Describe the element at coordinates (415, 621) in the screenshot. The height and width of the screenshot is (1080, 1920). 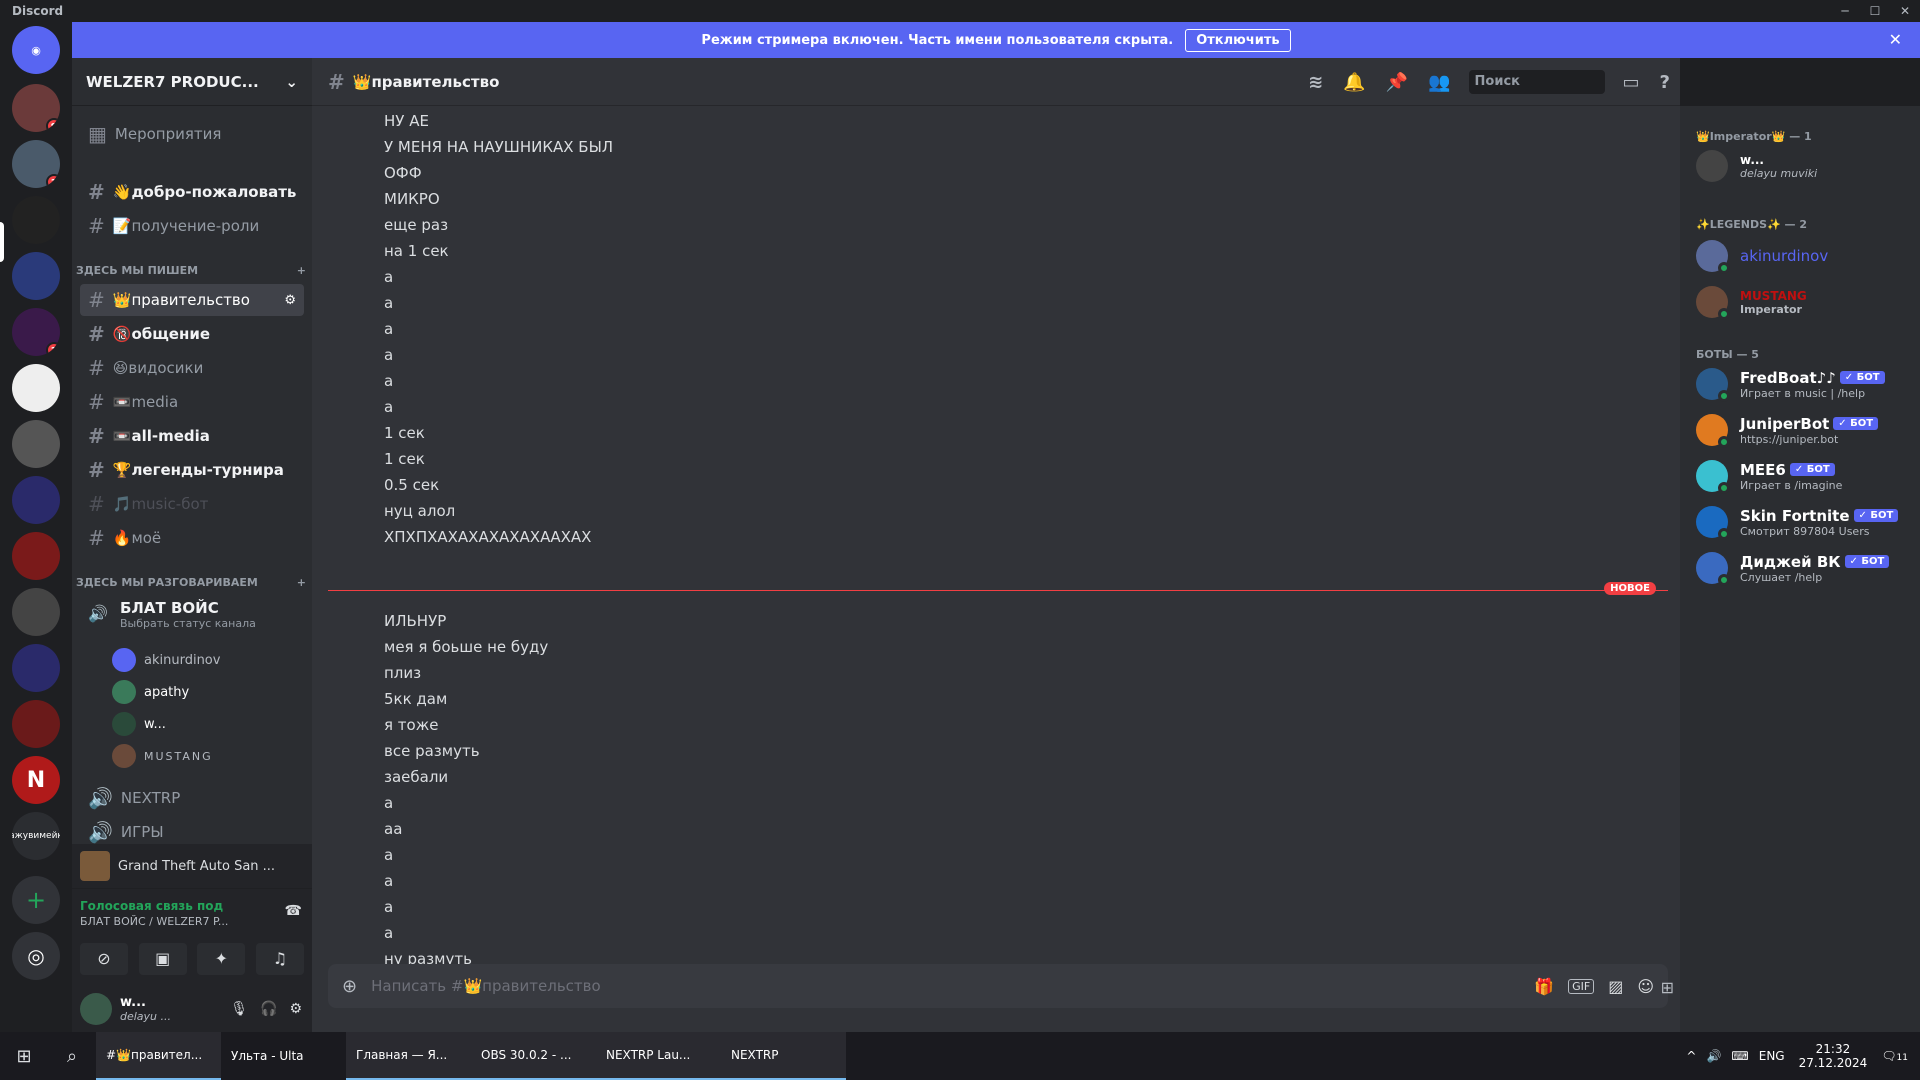
I see `message-author: ИЛЬНУР` at that location.